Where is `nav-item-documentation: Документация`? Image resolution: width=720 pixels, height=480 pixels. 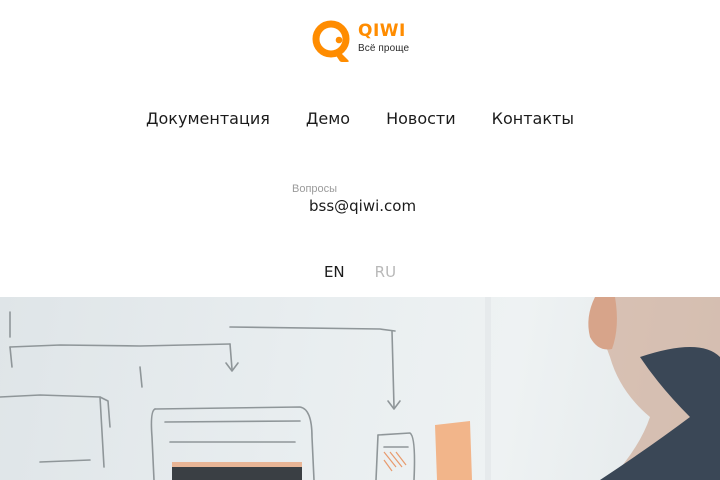
nav-item-documentation: Документация is located at coordinates (208, 119).